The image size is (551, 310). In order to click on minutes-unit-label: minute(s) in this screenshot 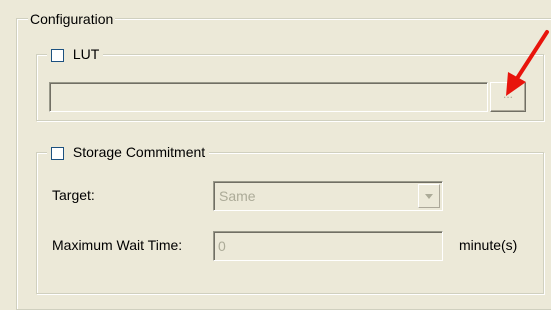, I will do `click(488, 245)`.